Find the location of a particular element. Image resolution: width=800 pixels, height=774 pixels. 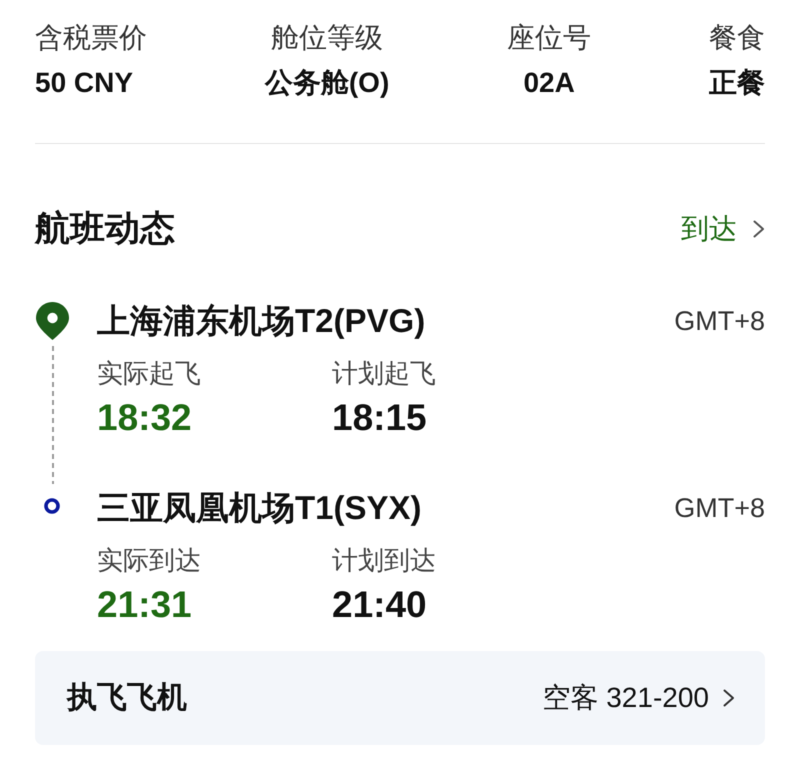

info-label: 餐食 is located at coordinates (736, 38).